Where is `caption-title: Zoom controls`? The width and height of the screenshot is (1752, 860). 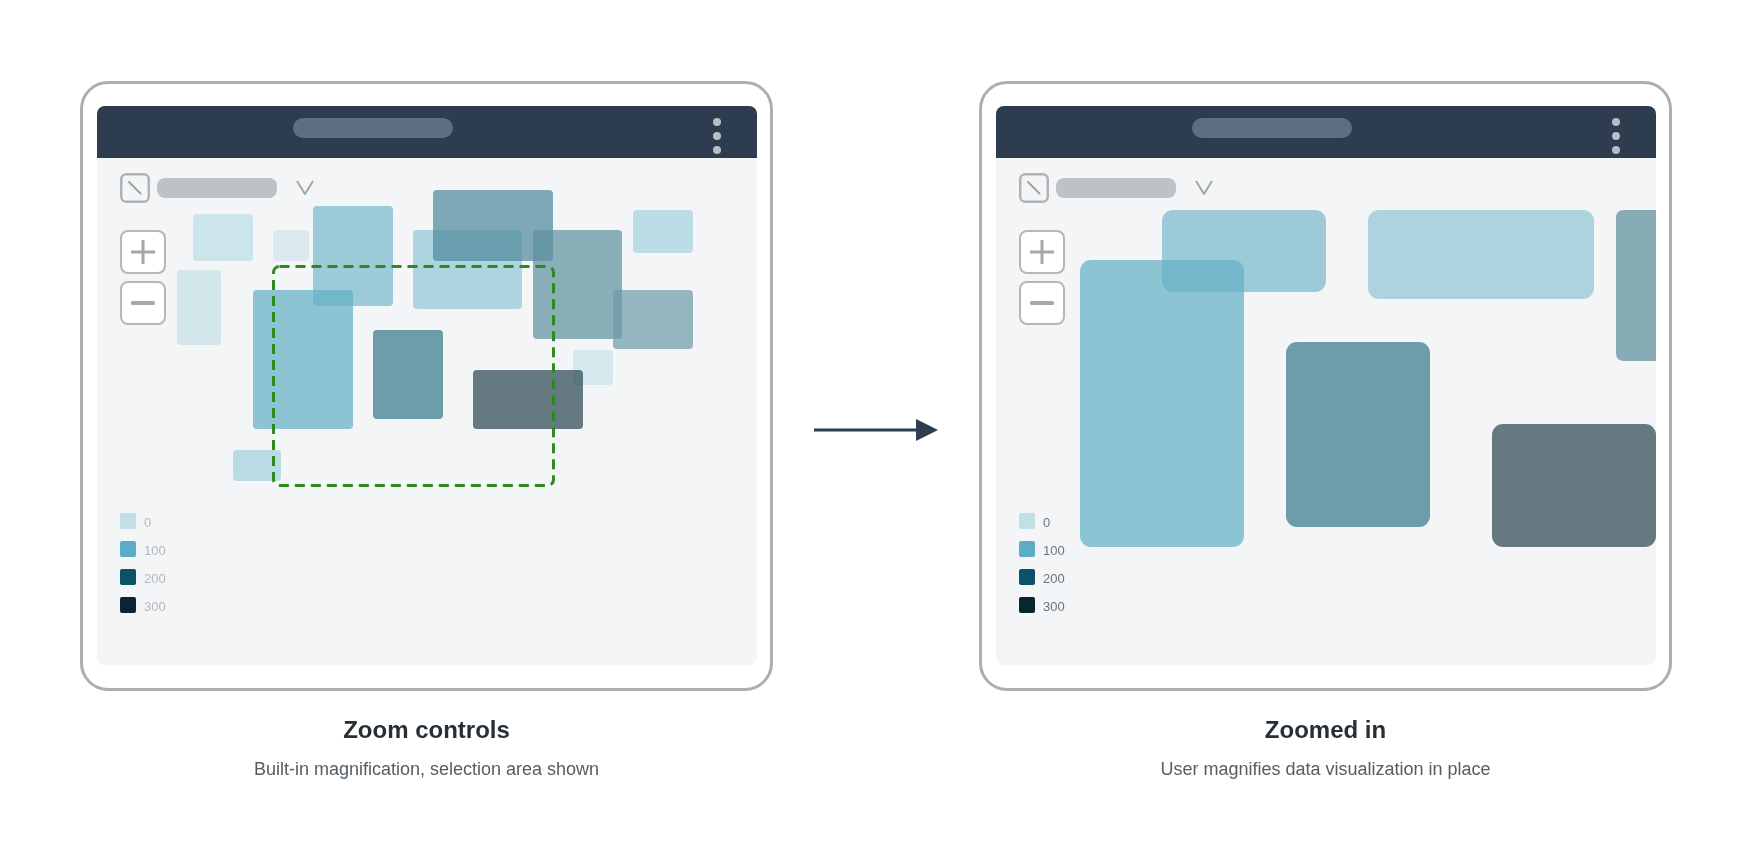 caption-title: Zoom controls is located at coordinates (426, 729).